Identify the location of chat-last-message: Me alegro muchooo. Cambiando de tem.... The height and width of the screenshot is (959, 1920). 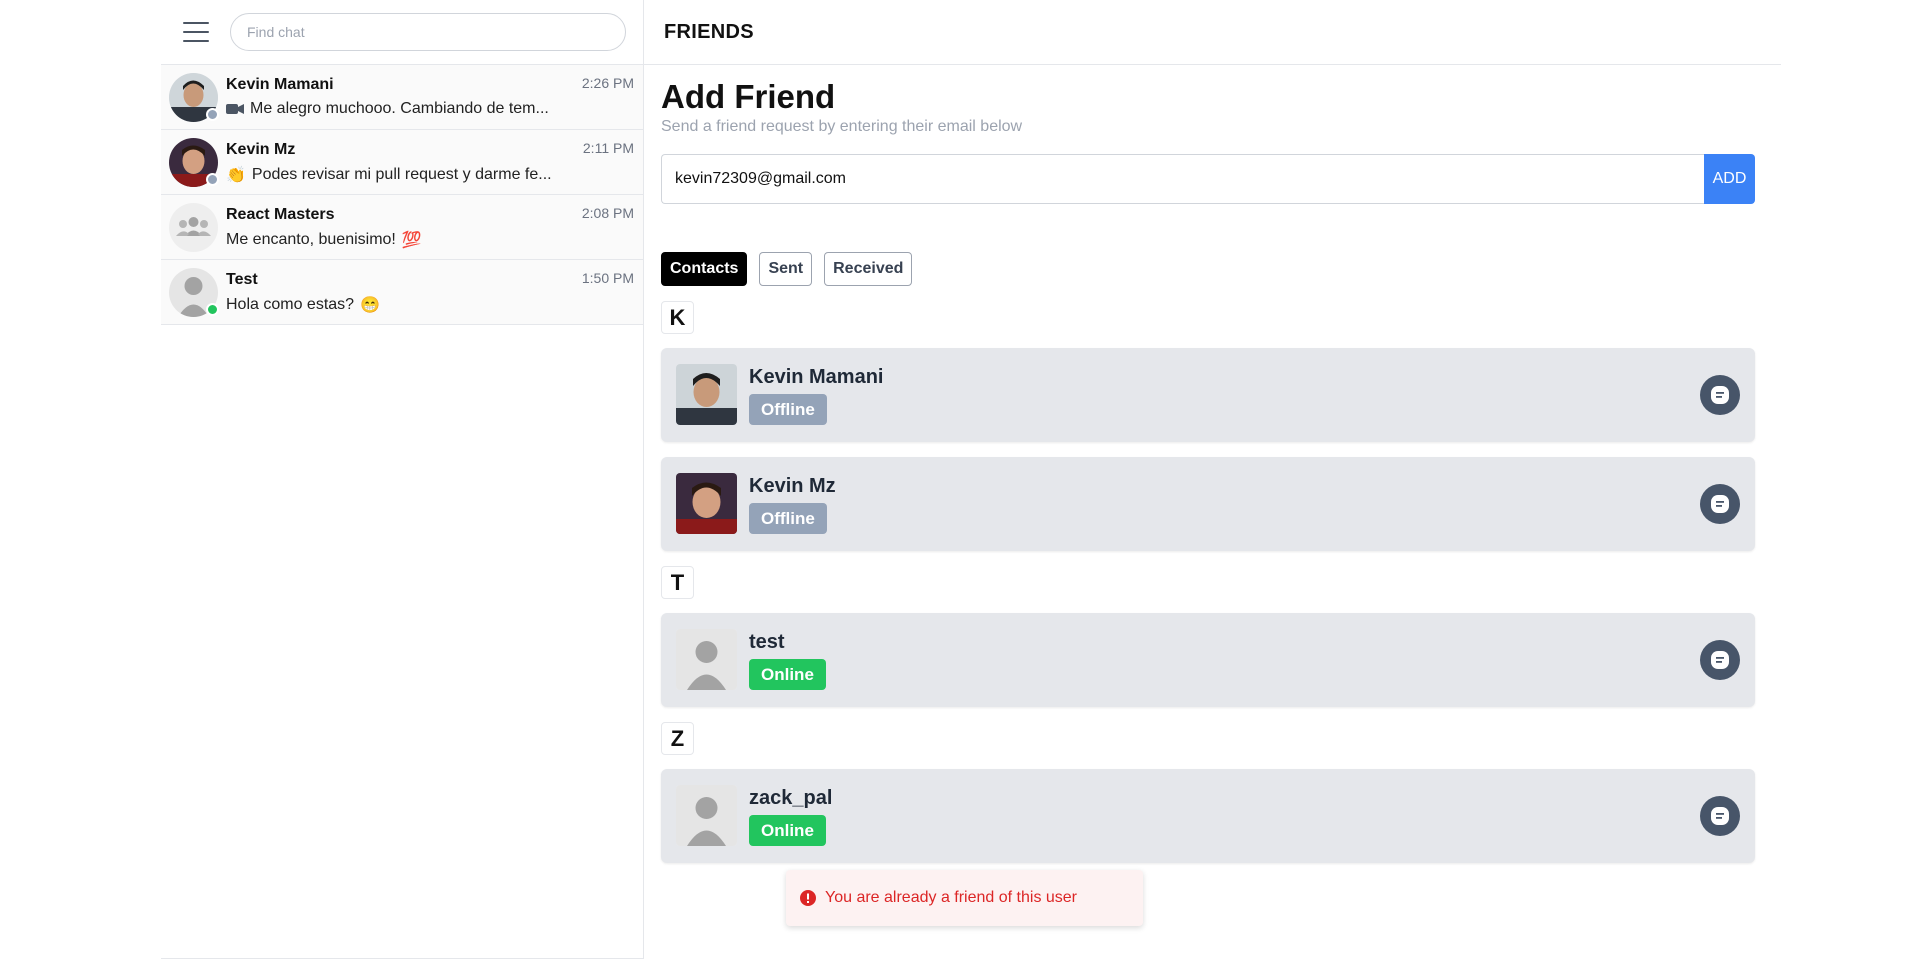
(387, 109).